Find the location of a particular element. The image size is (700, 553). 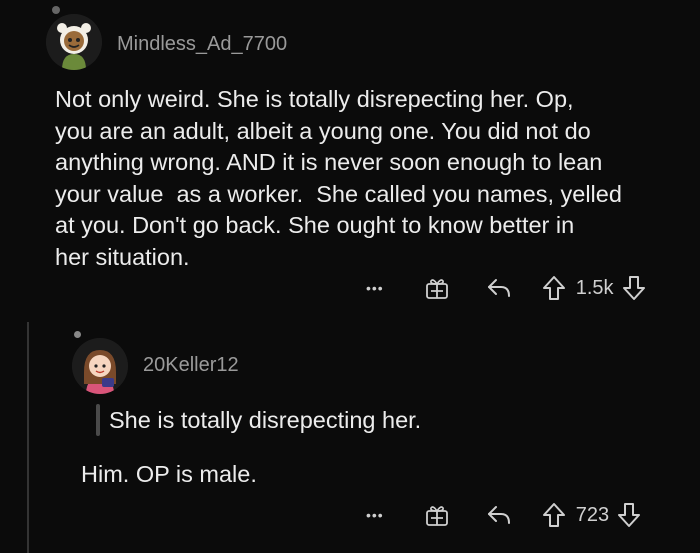

comment-actions: ••• 1.5k is located at coordinates (506, 288).